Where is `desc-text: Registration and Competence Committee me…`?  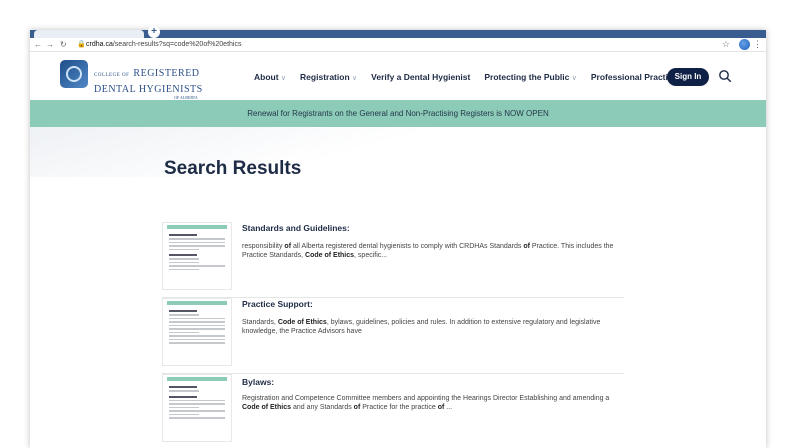 desc-text: Registration and Competence Committee me… is located at coordinates (426, 398).